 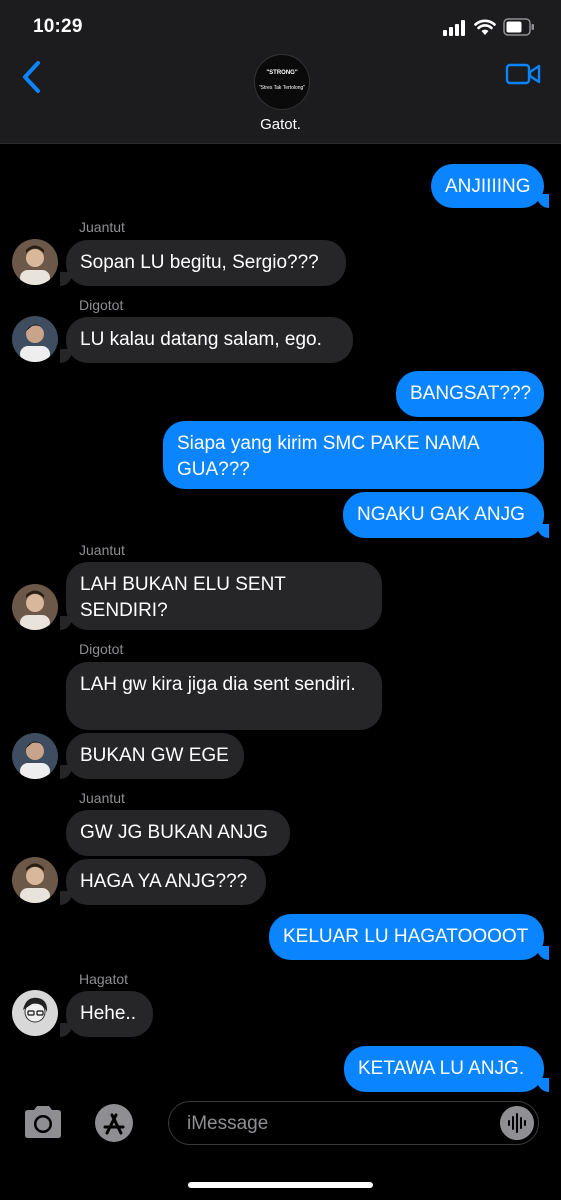 I want to click on incoming-message: Sopan LU begitu, Sergio???, so click(x=206, y=263).